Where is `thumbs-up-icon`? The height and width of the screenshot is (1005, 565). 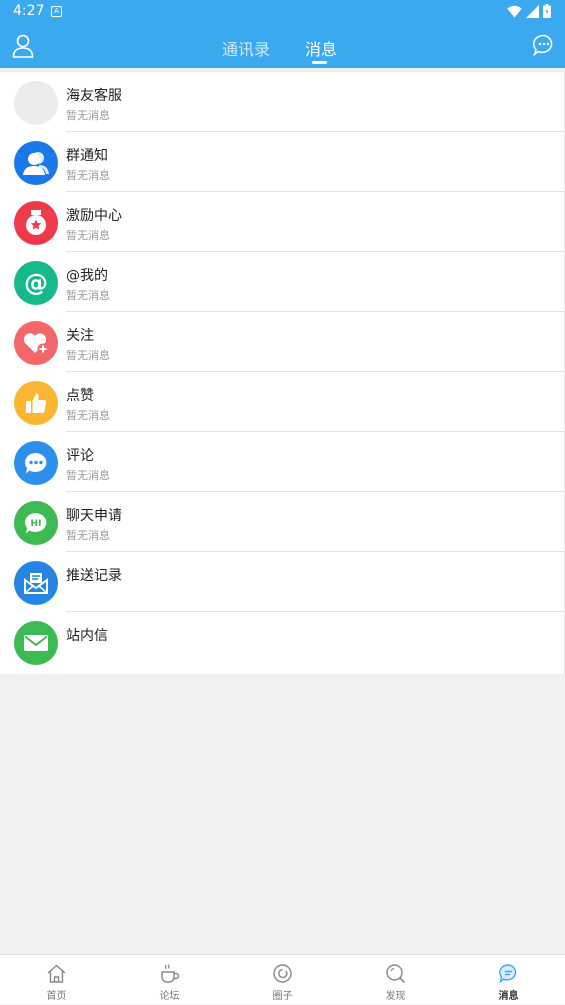 thumbs-up-icon is located at coordinates (36, 403).